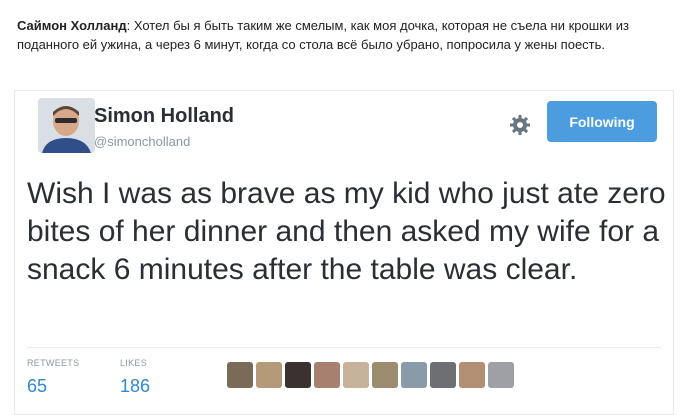 The image size is (700, 419). I want to click on tweet-author-handle: @simoncholland, so click(142, 141).